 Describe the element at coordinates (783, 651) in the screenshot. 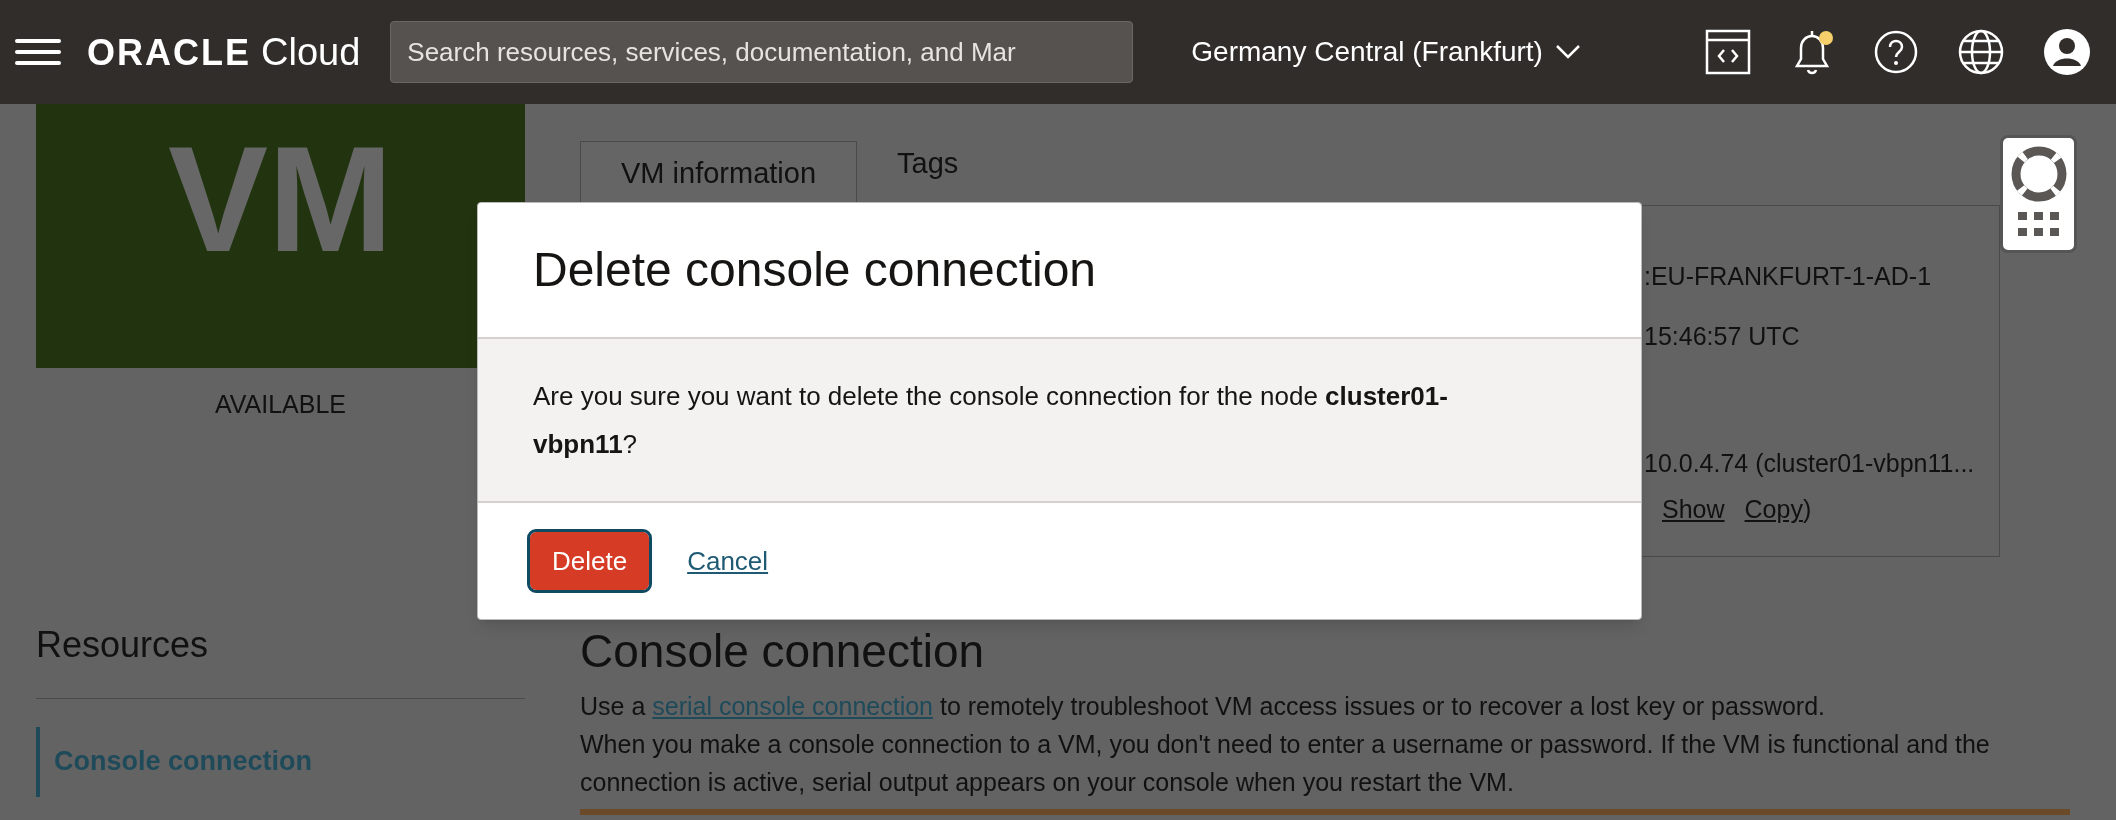

I see `section-heading: Console connection` at that location.